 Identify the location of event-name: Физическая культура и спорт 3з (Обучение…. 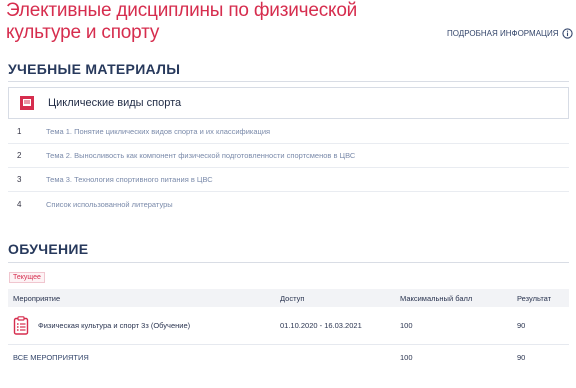
(114, 325).